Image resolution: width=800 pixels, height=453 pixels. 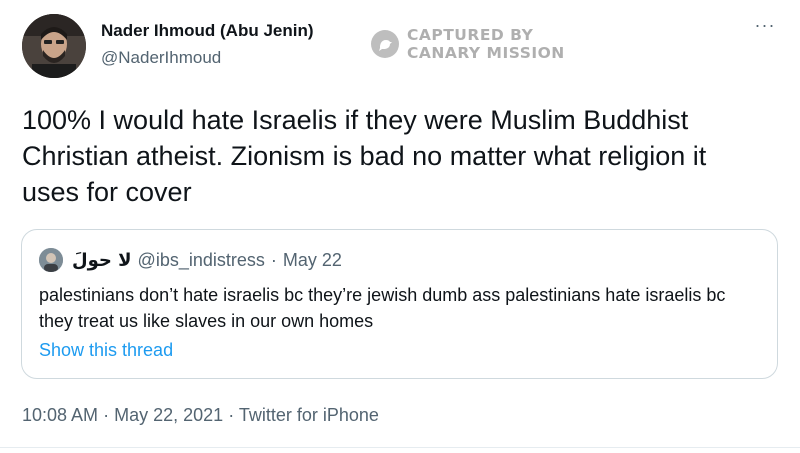 What do you see at coordinates (102, 260) in the screenshot?
I see `quoted-user-display-name: لا حولَ` at bounding box center [102, 260].